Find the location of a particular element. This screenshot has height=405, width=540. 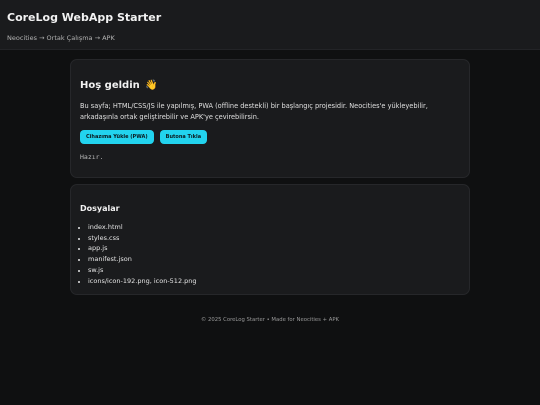

list-item: styles.css is located at coordinates (142, 238).